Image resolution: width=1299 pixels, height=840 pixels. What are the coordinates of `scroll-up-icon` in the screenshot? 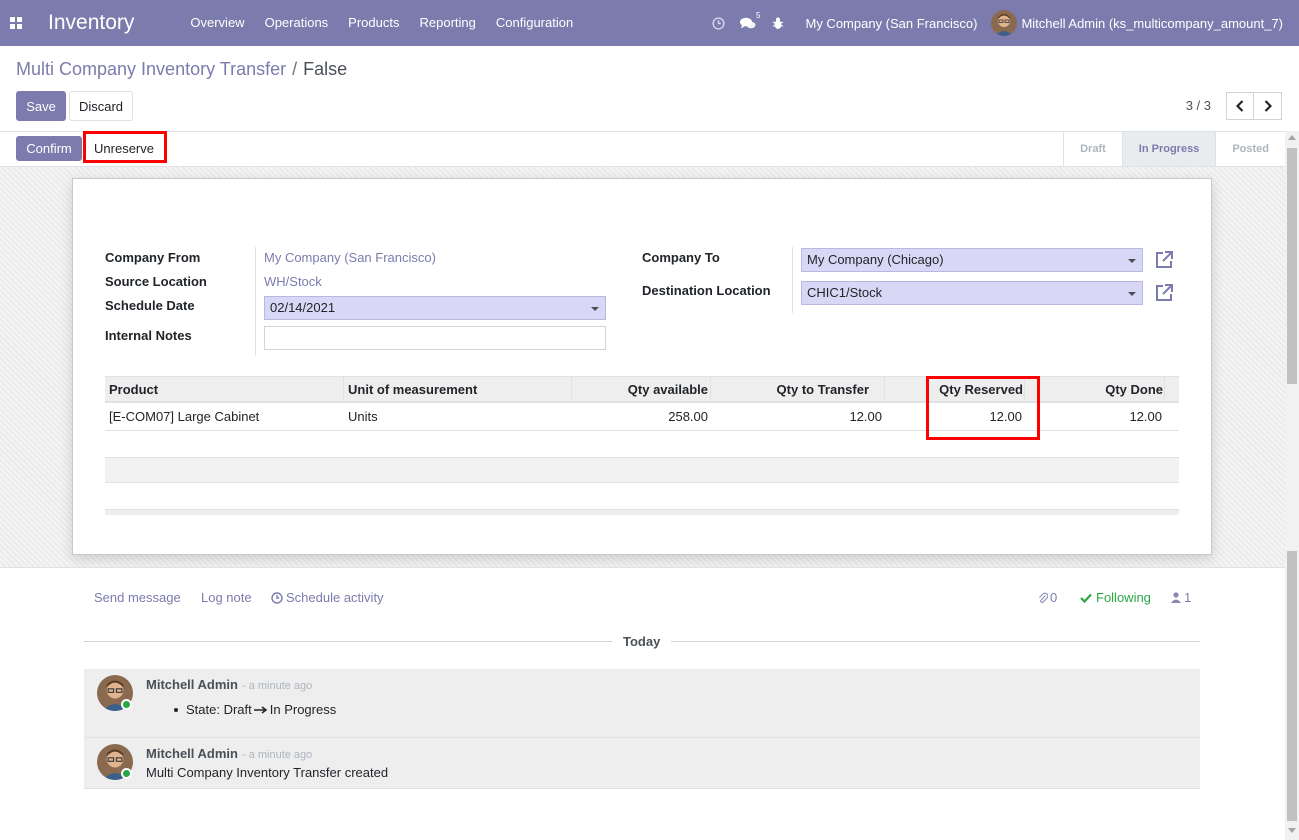 It's located at (1292, 137).